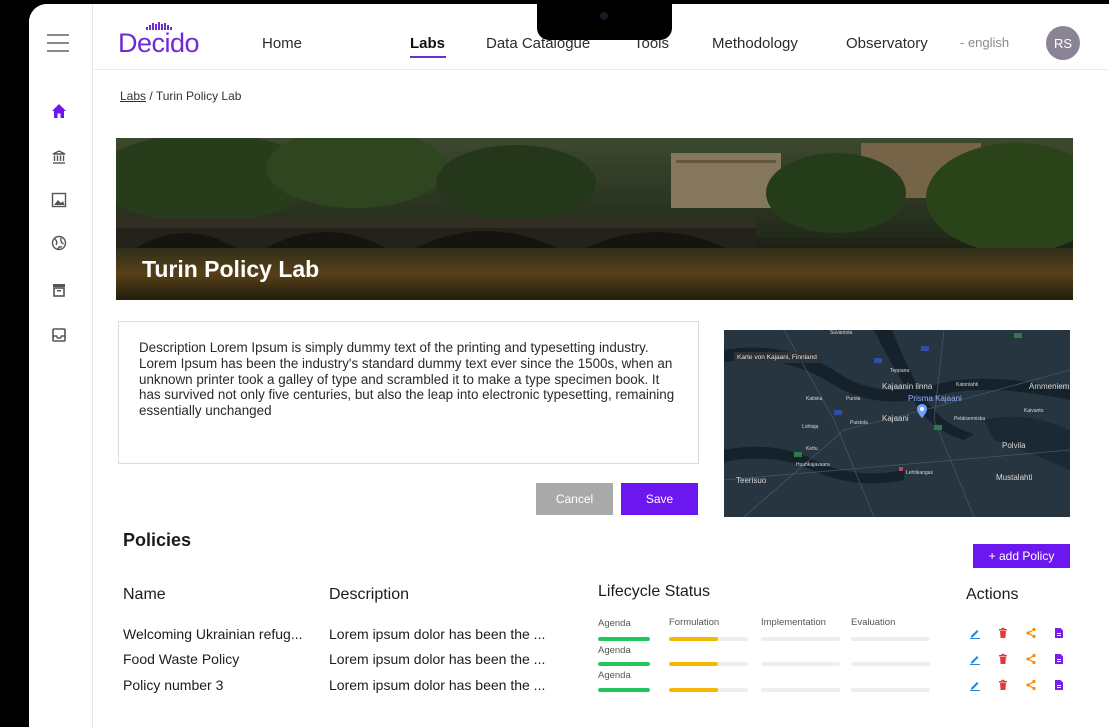  Describe the element at coordinates (900, 371) in the screenshot. I see `map-label: Teppana` at that location.